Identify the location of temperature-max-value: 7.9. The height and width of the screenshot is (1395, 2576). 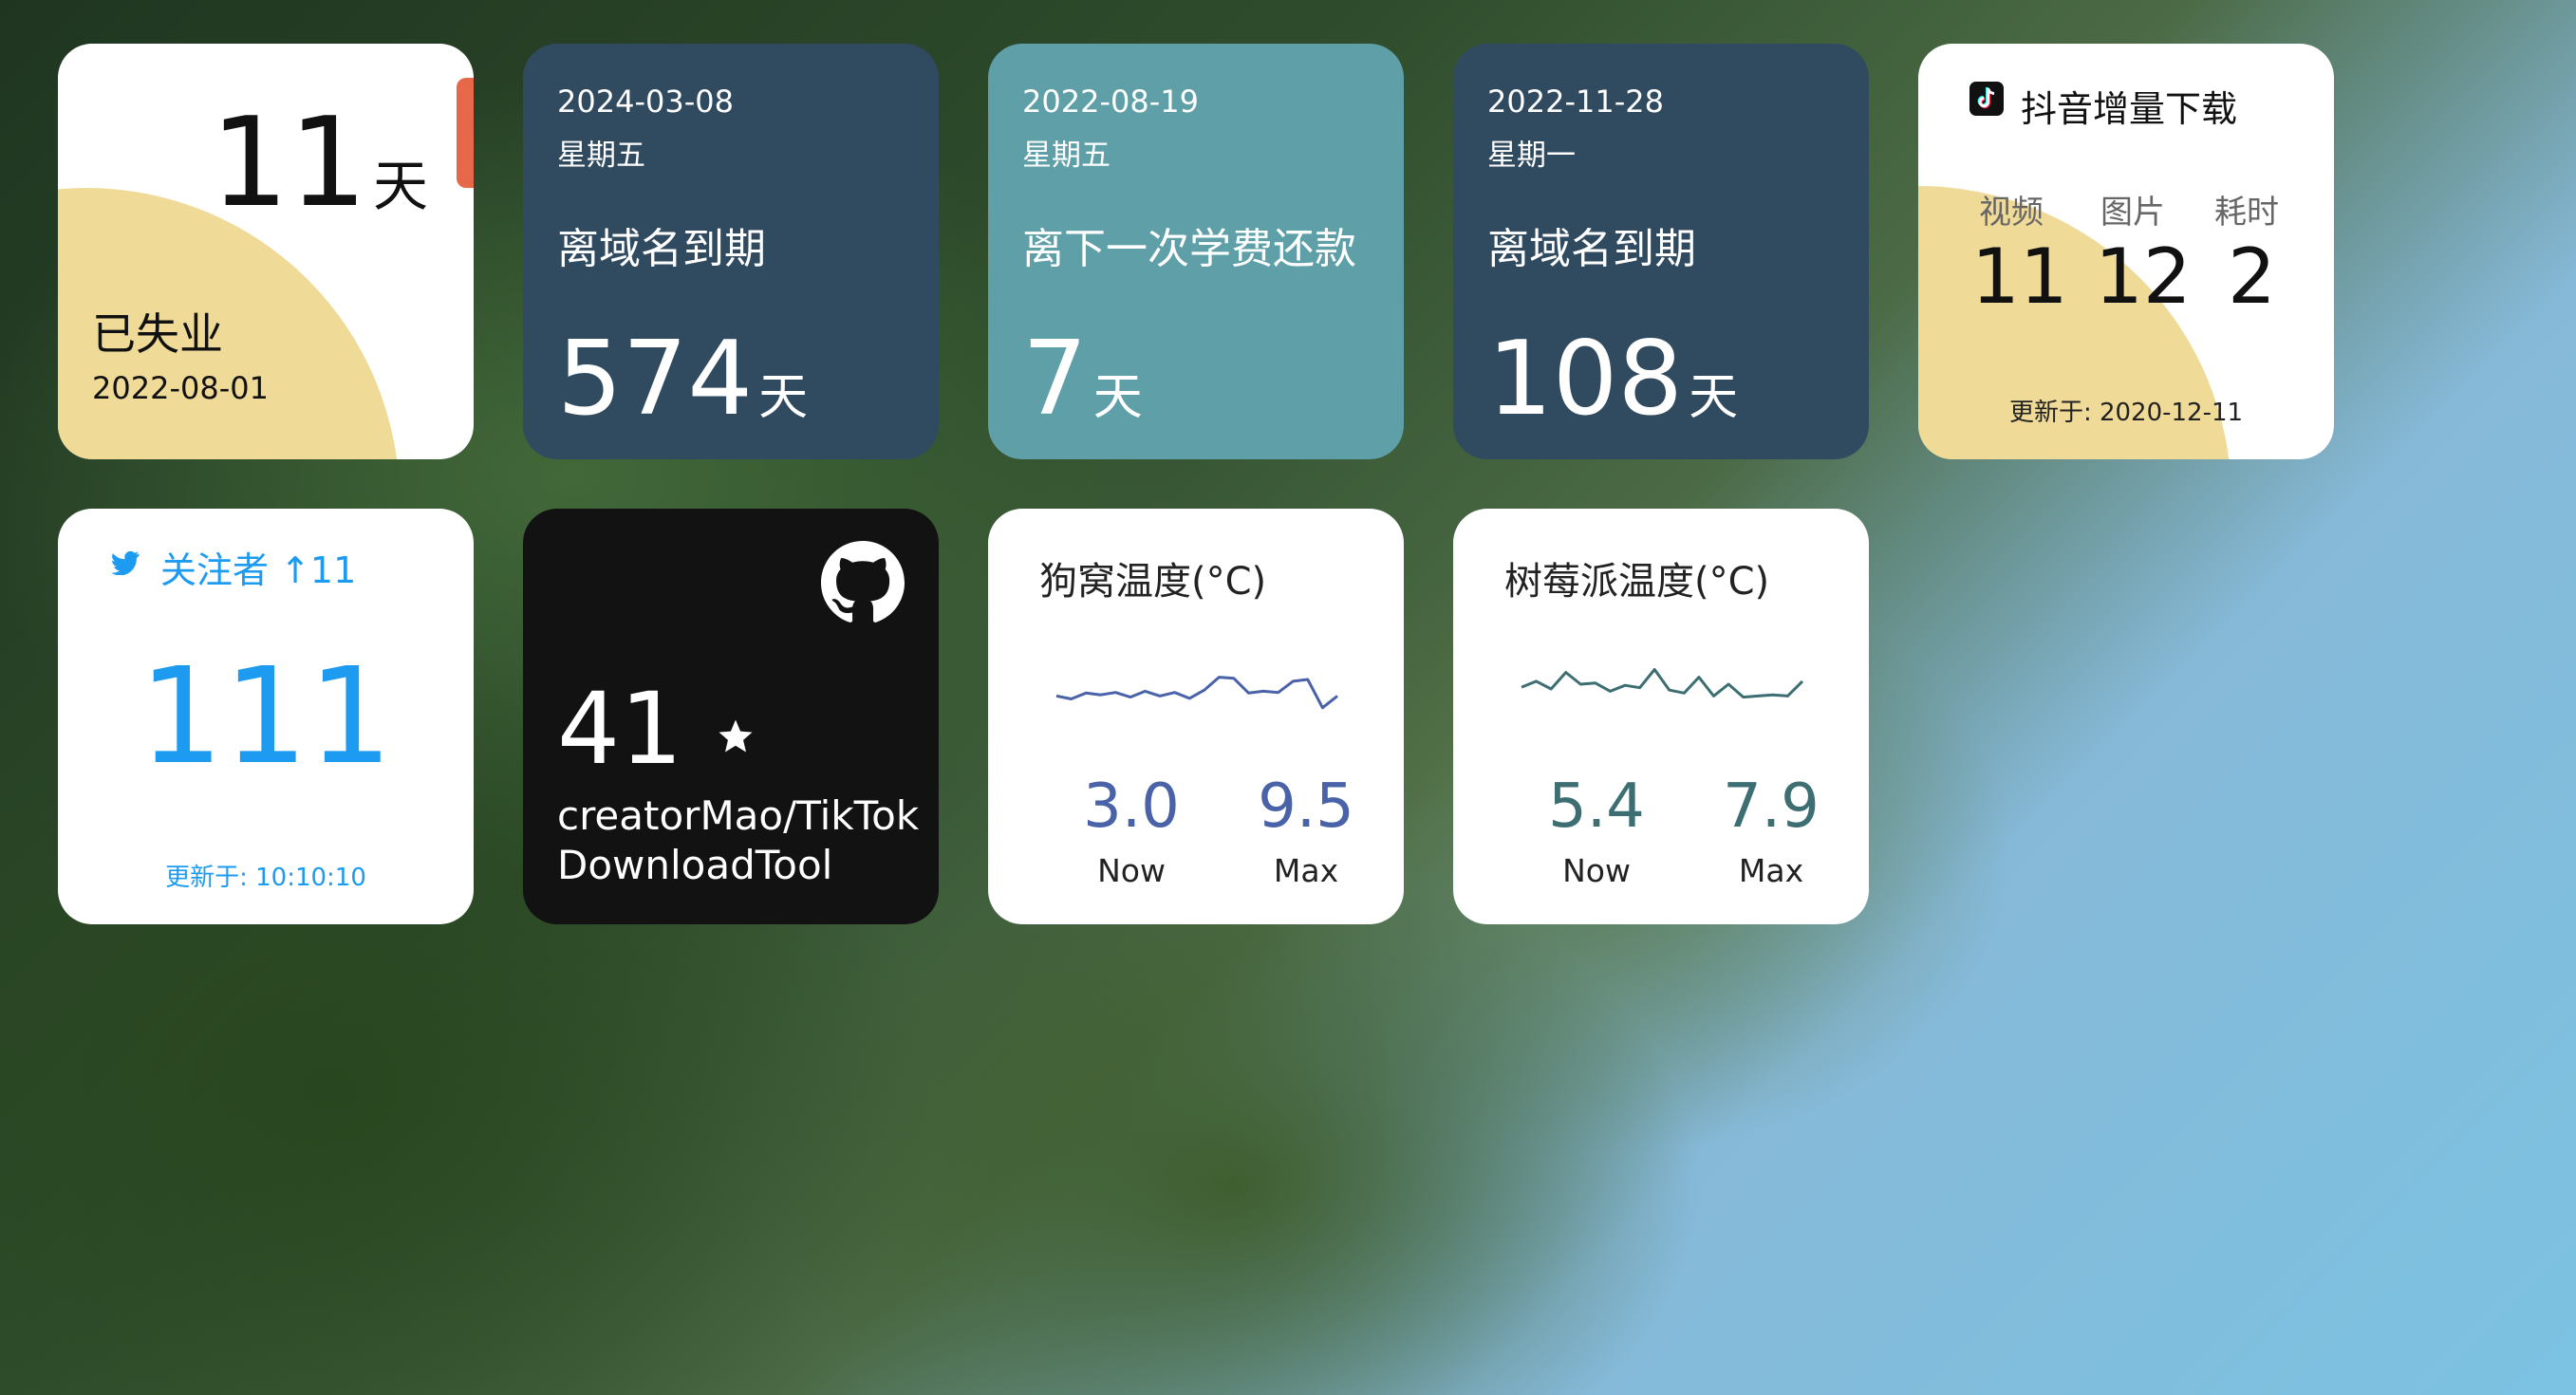
(1771, 807).